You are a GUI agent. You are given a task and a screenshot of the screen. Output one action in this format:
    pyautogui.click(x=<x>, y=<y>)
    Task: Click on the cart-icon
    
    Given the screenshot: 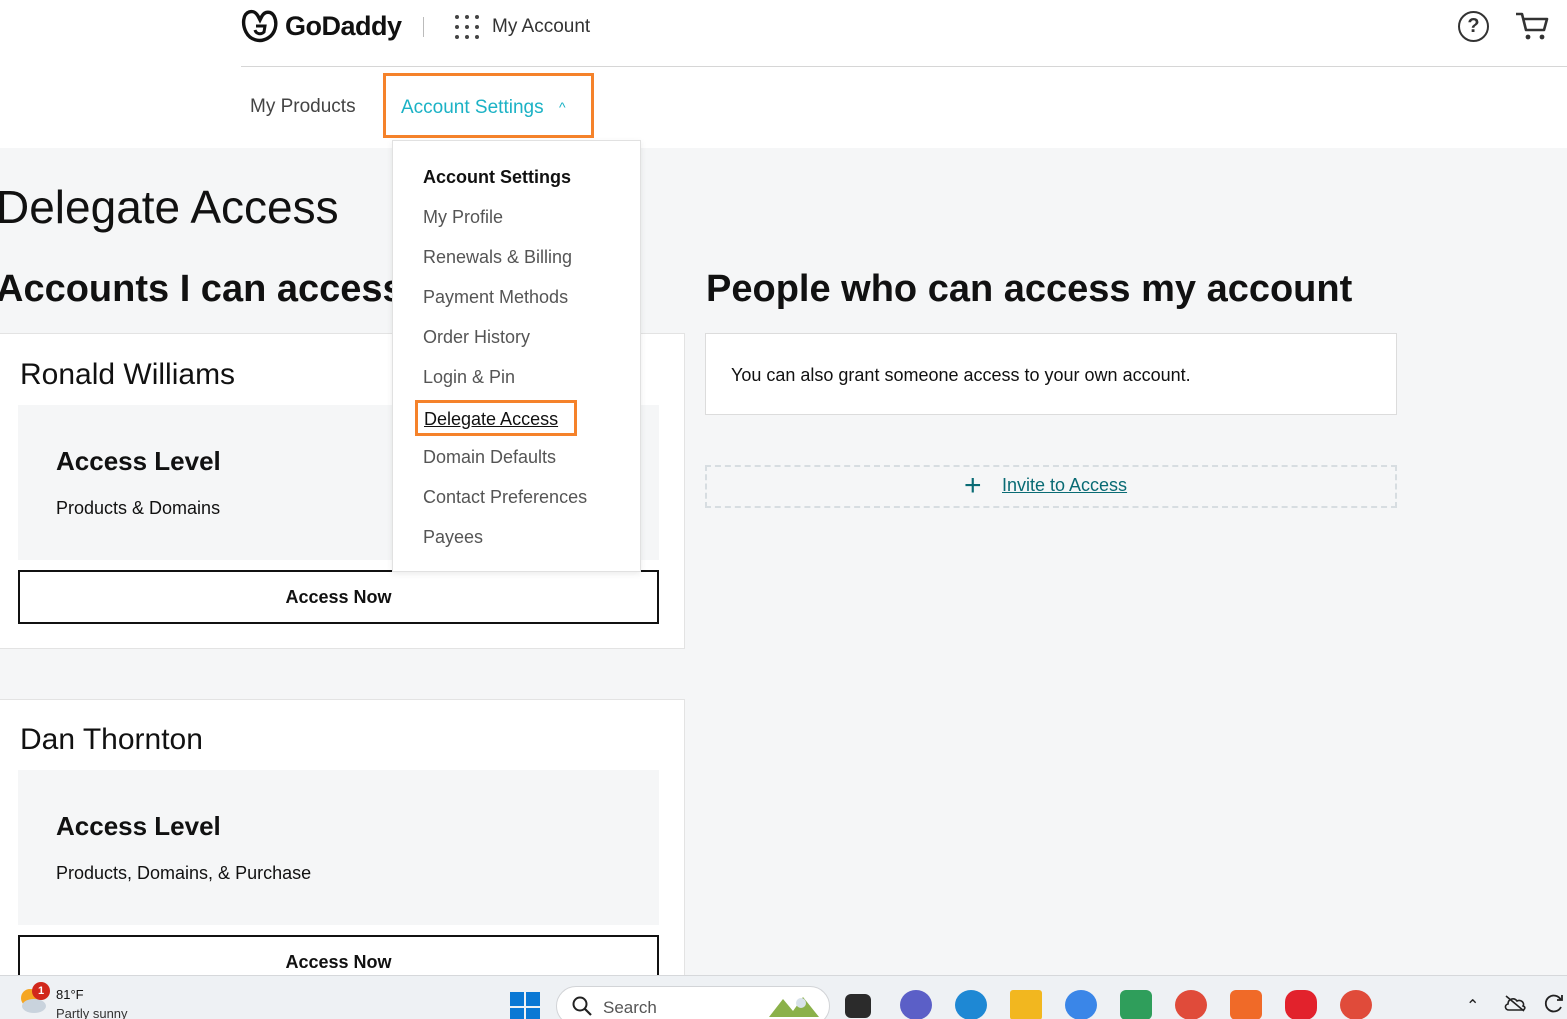 What is the action you would take?
    pyautogui.click(x=1532, y=26)
    